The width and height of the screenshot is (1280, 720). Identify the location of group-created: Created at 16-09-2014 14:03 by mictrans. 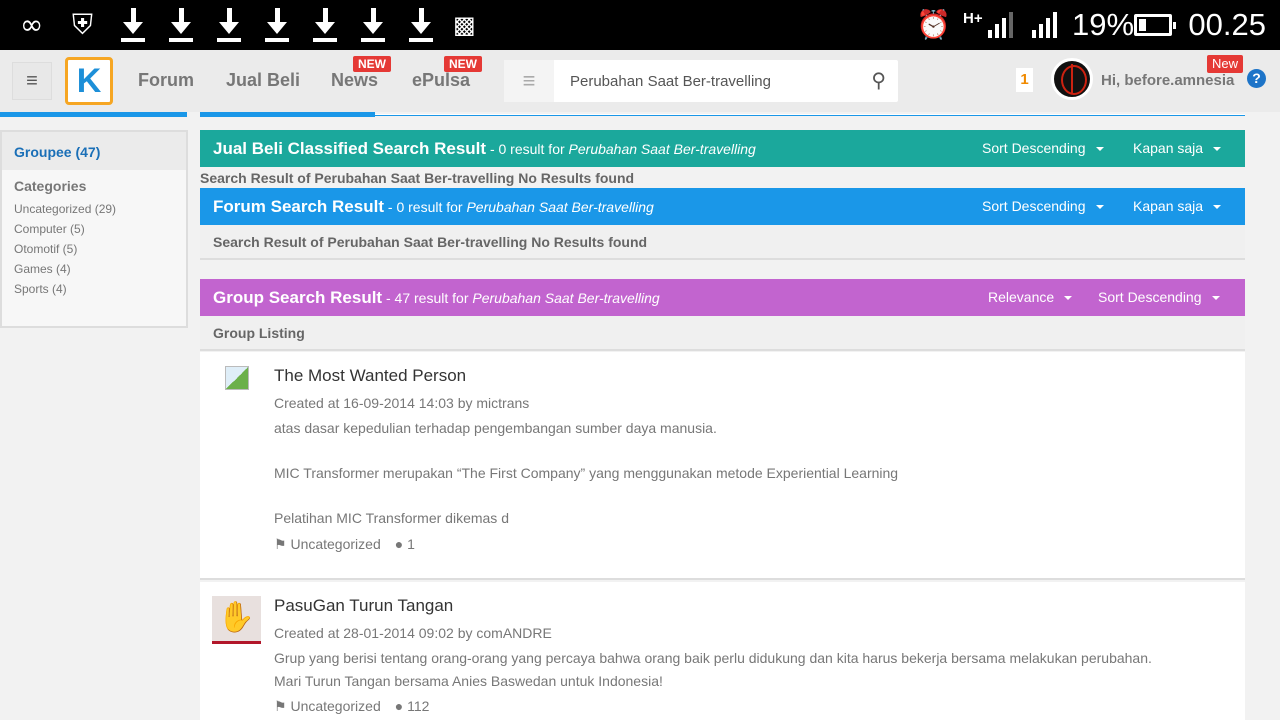
(402, 403).